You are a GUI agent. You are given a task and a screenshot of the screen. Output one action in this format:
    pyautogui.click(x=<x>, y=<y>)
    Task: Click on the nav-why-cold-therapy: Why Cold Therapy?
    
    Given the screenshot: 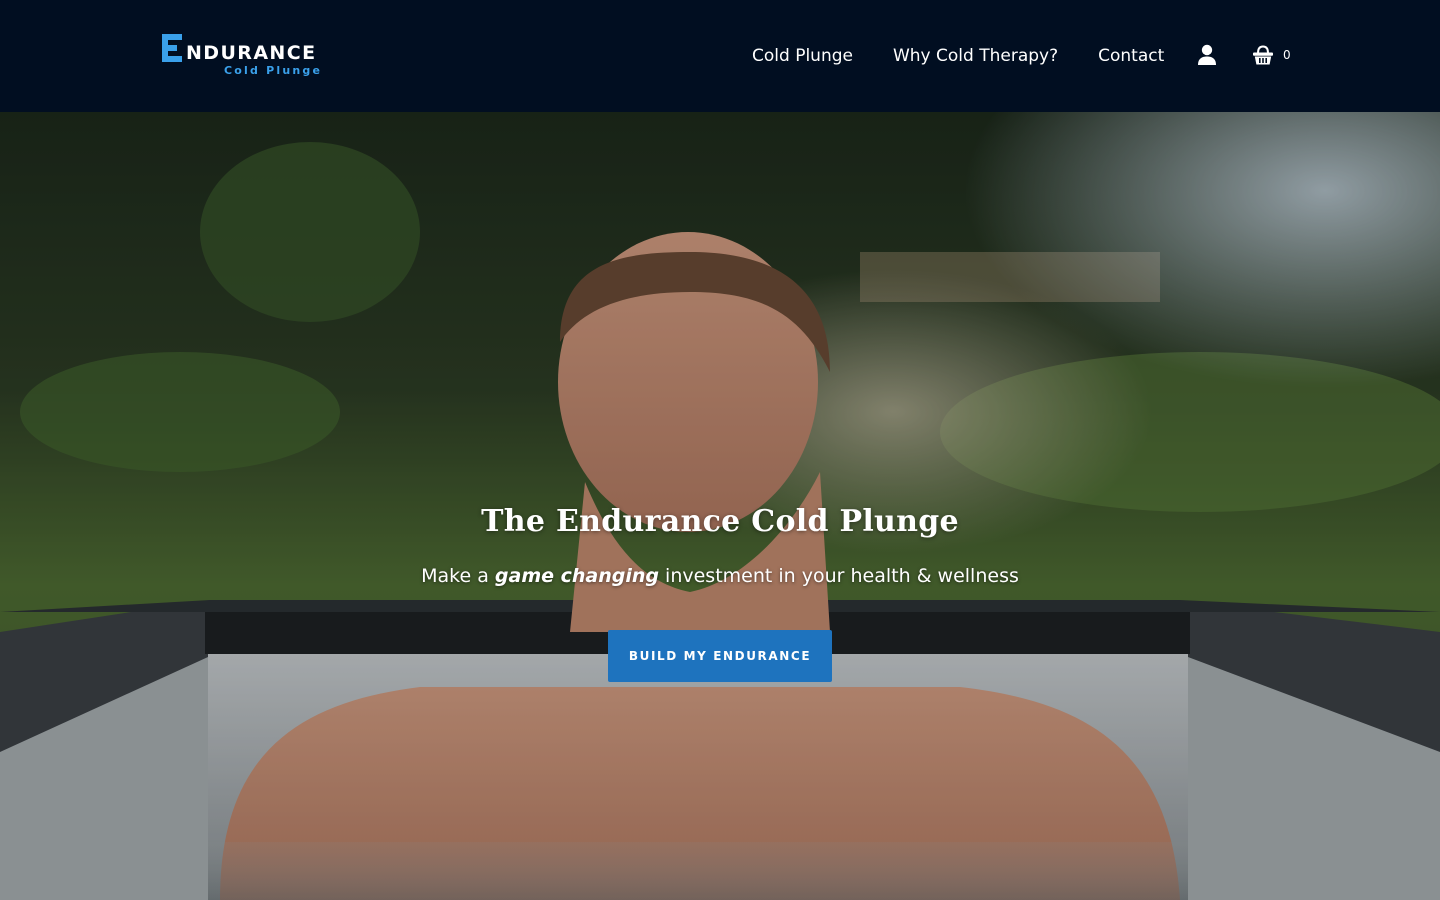 What is the action you would take?
    pyautogui.click(x=975, y=56)
    